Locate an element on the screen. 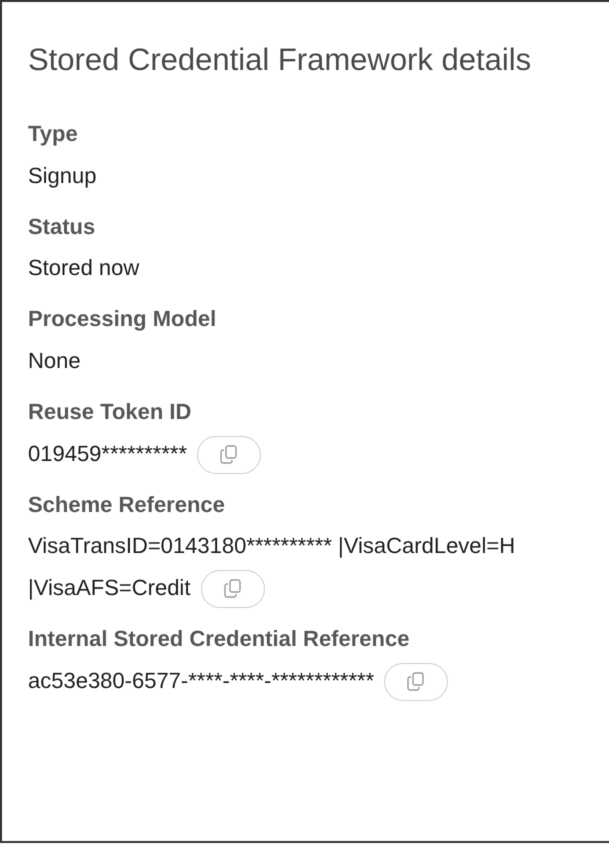 This screenshot has height=845, width=609. field-label: Internal Stored Credential Reference is located at coordinates (219, 639).